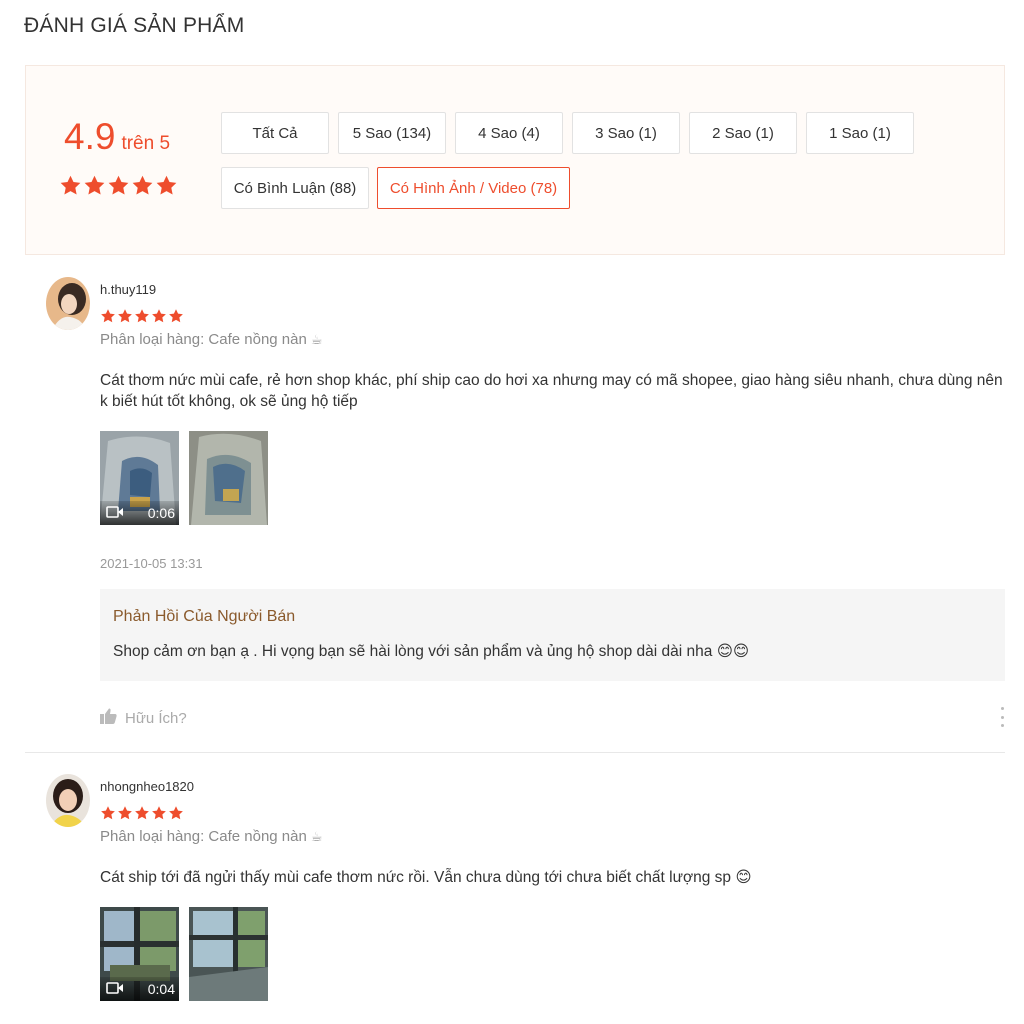  Describe the element at coordinates (139, 513) in the screenshot. I see `video-badge: 0:06` at that location.